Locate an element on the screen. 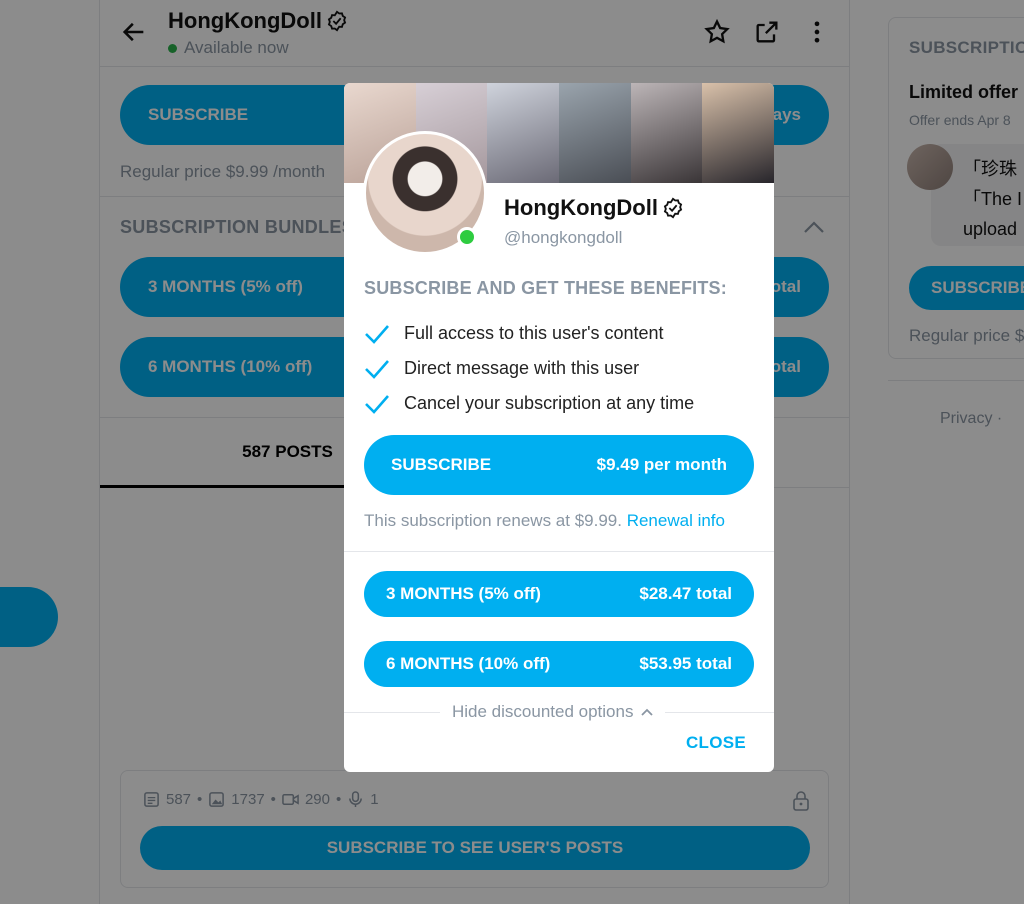  chevron-up-icon is located at coordinates (647, 712).